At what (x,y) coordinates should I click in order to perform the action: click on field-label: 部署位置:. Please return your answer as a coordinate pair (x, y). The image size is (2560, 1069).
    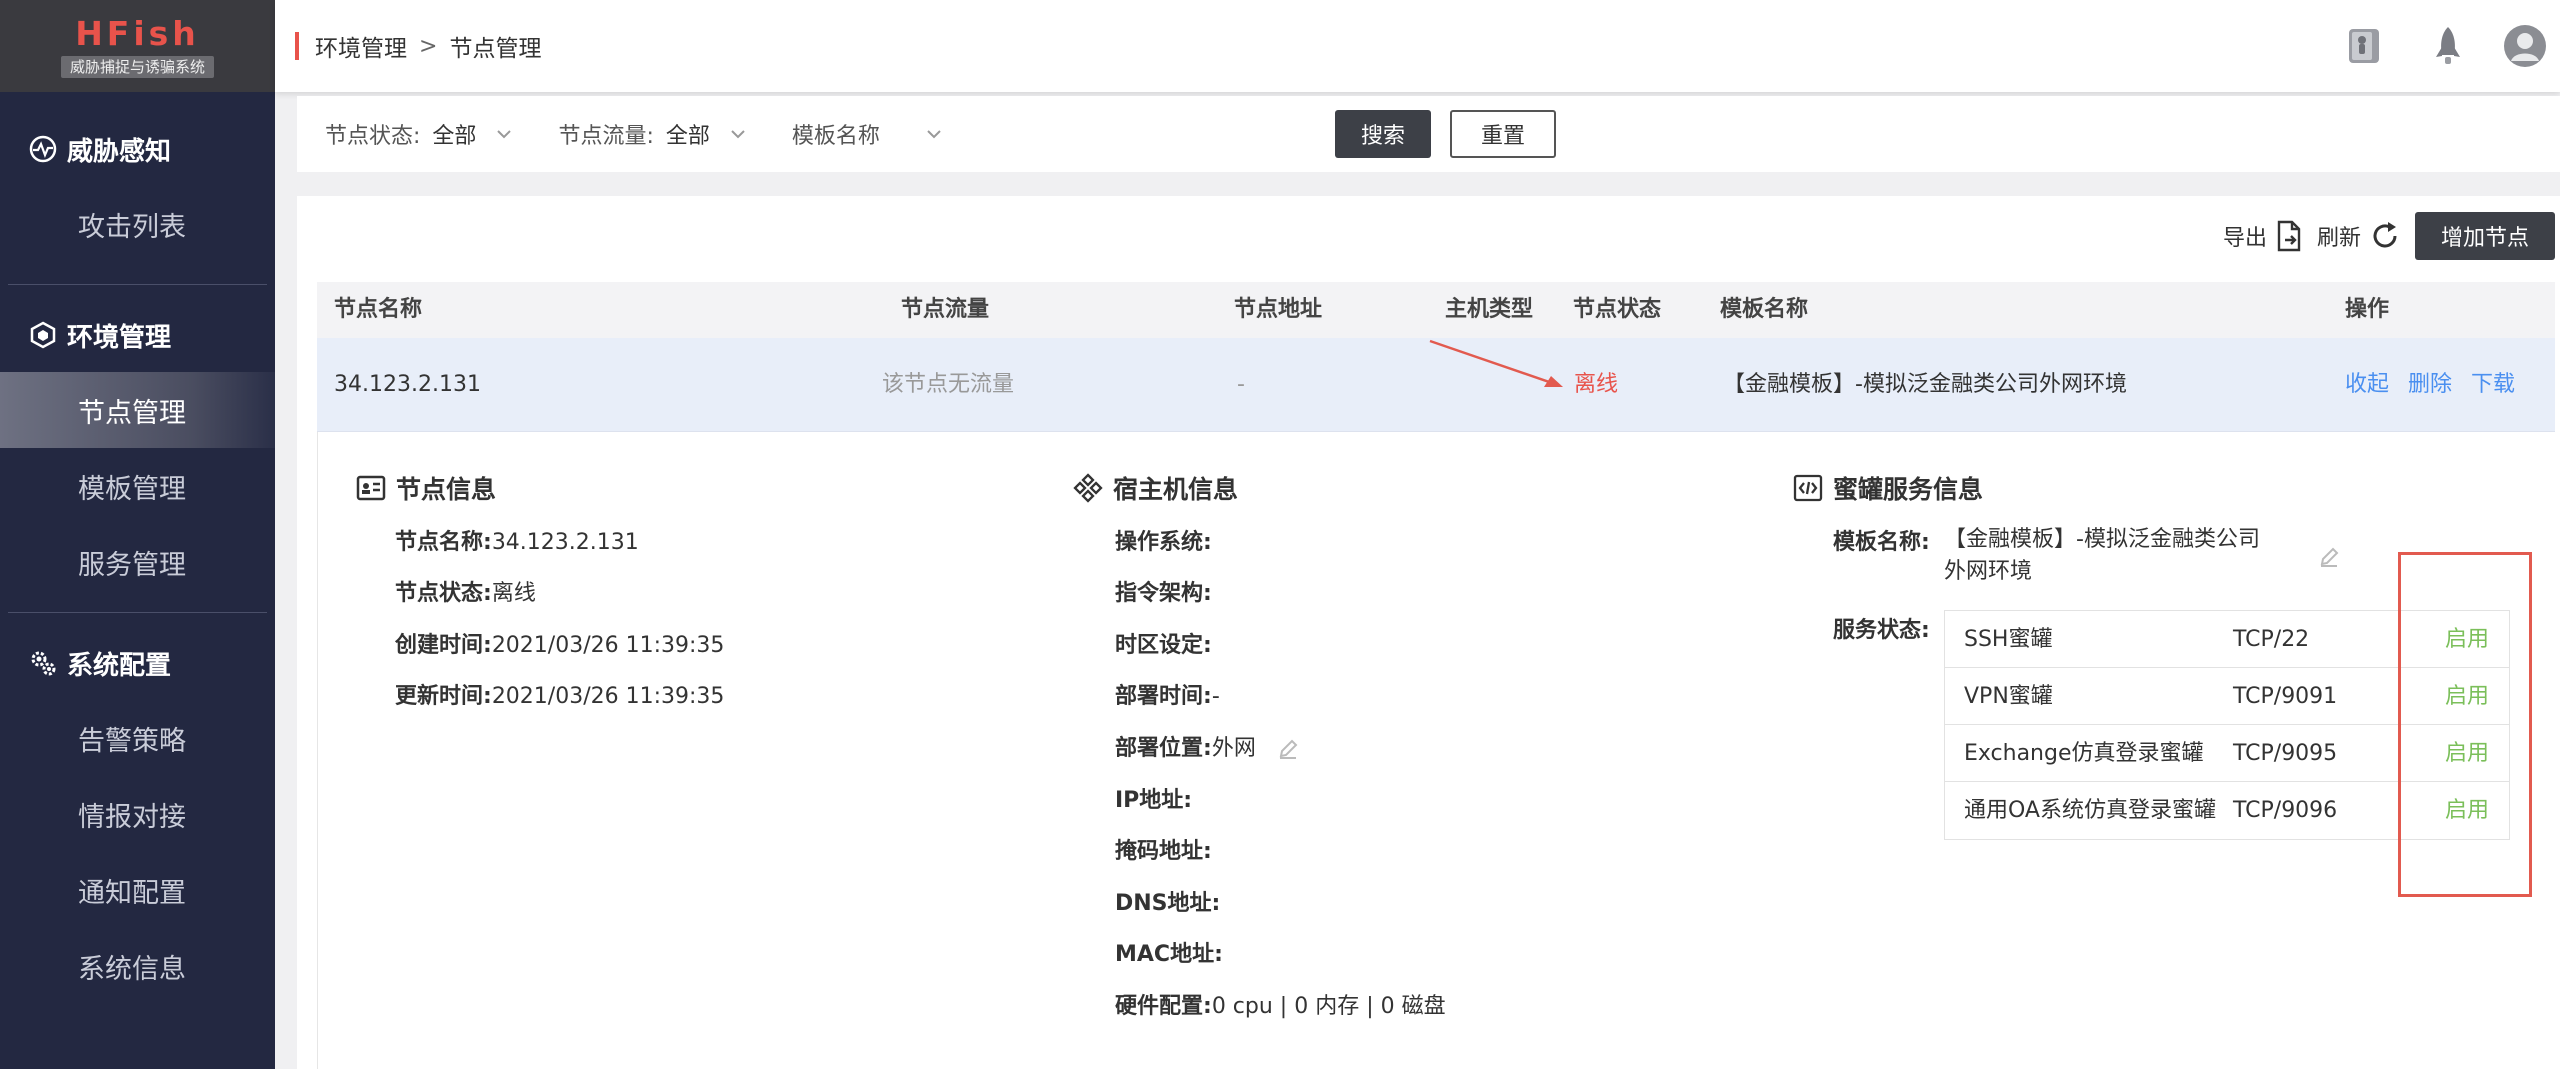
    Looking at the image, I should click on (1163, 748).